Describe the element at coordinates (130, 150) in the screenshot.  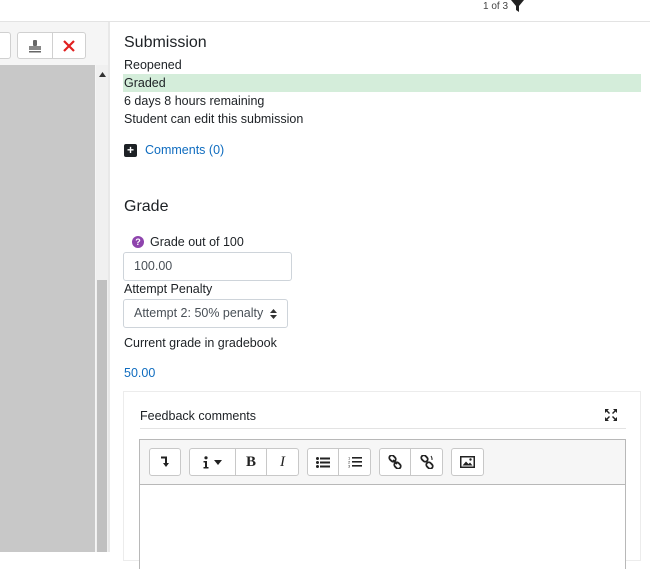
I see `plus-icon: +` at that location.